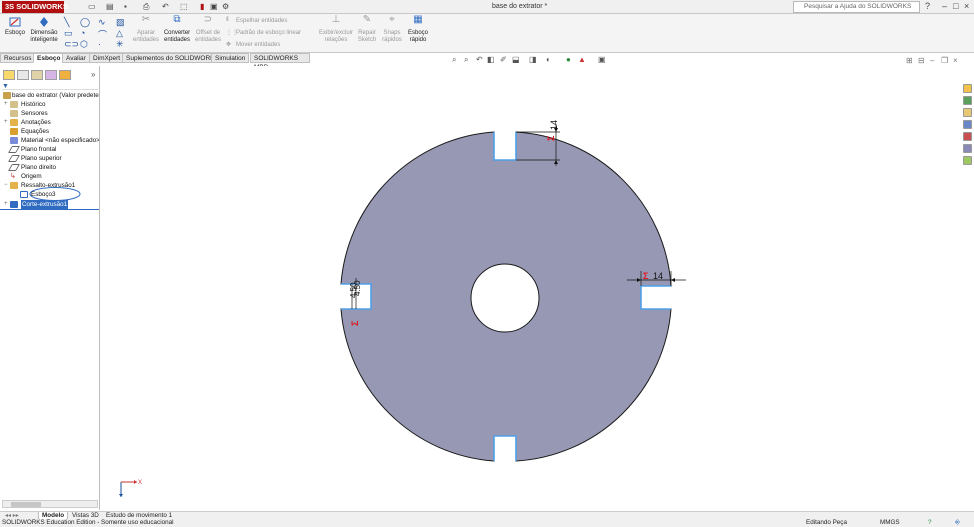 The width and height of the screenshot is (974, 527). I want to click on tab-avaliar: Avaliar, so click(76, 58).